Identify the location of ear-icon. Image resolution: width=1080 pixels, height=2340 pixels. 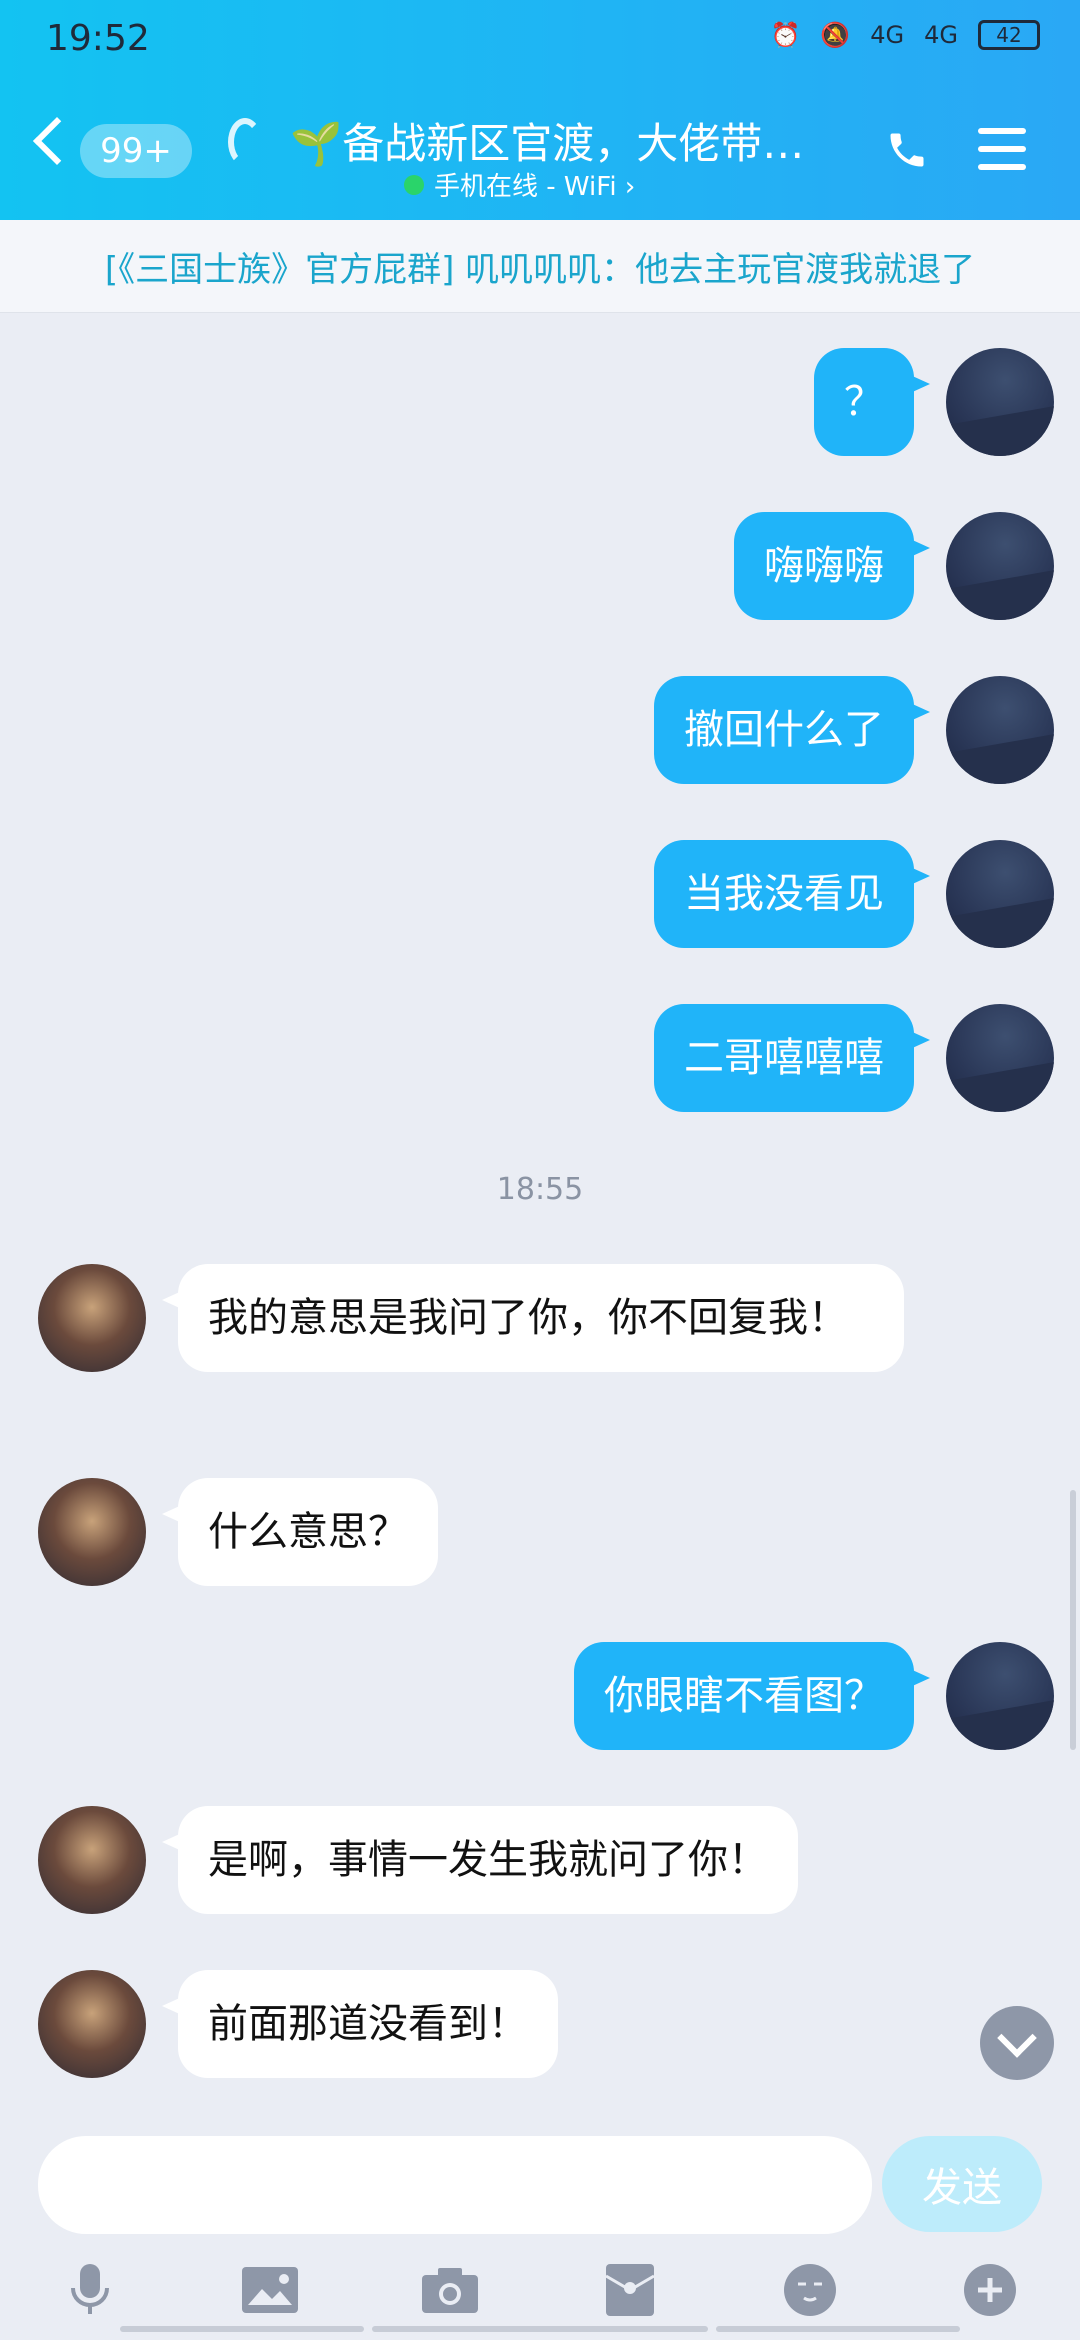
(245, 142).